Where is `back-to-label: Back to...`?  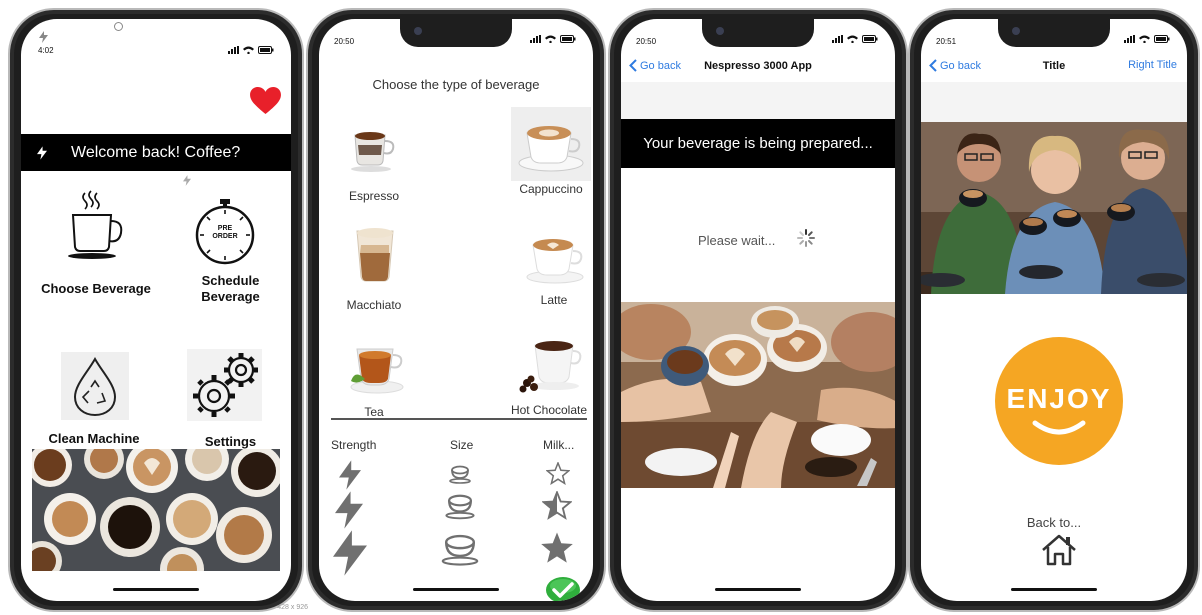
back-to-label: Back to... is located at coordinates (1054, 522).